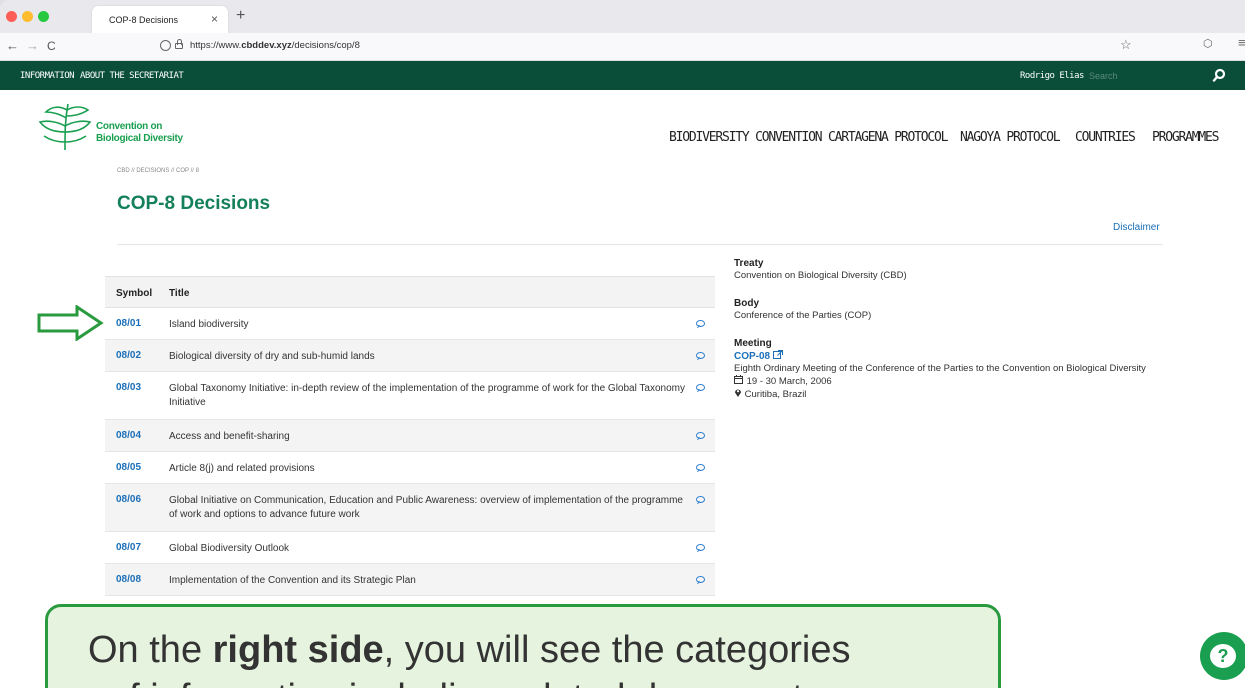 This screenshot has width=1245, height=688. What do you see at coordinates (229, 436) in the screenshot?
I see `decision-title: Access and benefit-sharing` at bounding box center [229, 436].